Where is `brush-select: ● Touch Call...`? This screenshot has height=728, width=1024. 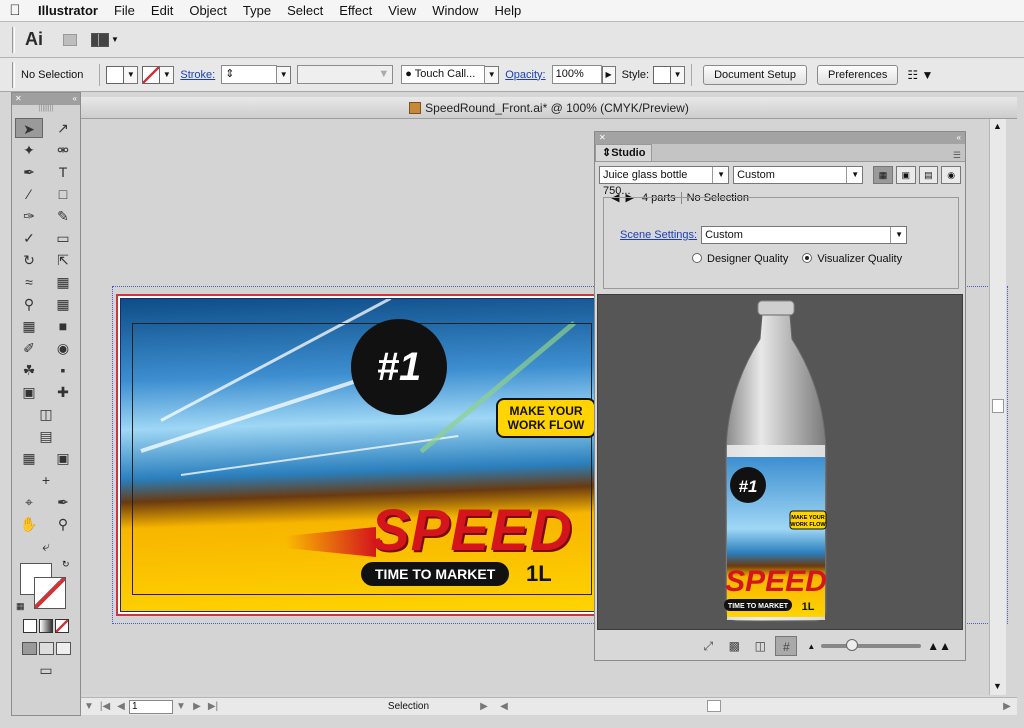 brush-select: ● Touch Call... is located at coordinates (443, 74).